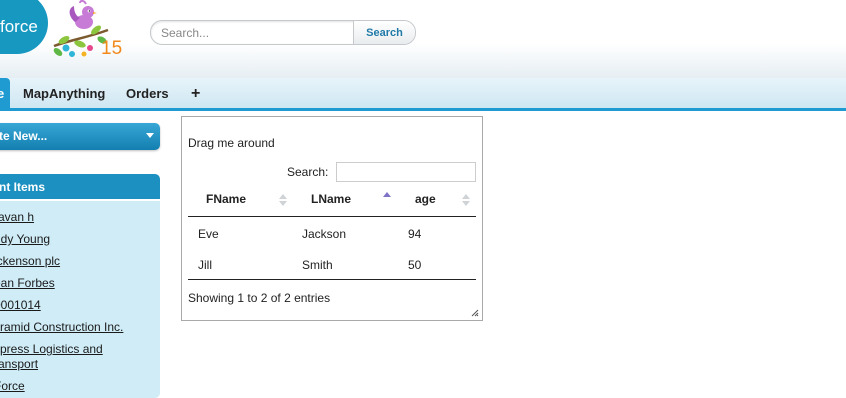 Image resolution: width=846 pixels, height=398 pixels. I want to click on table-cell: Jackson, so click(324, 234).